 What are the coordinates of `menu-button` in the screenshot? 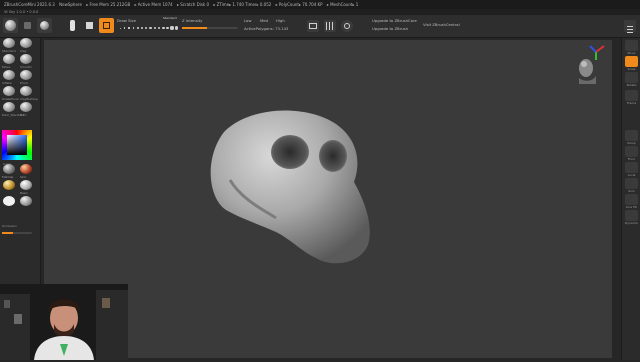 It's located at (630, 26).